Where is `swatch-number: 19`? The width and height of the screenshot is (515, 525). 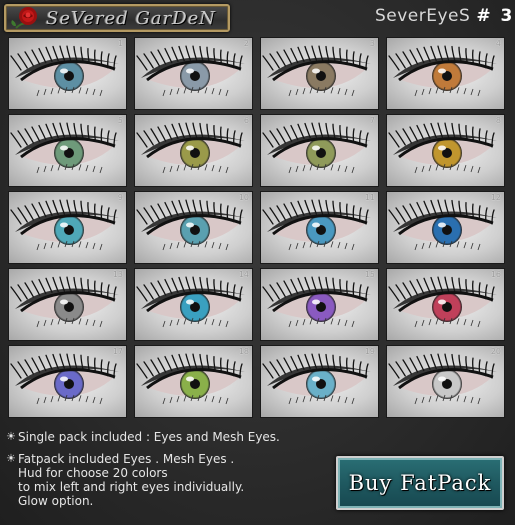
swatch-number: 19 is located at coordinates (369, 351).